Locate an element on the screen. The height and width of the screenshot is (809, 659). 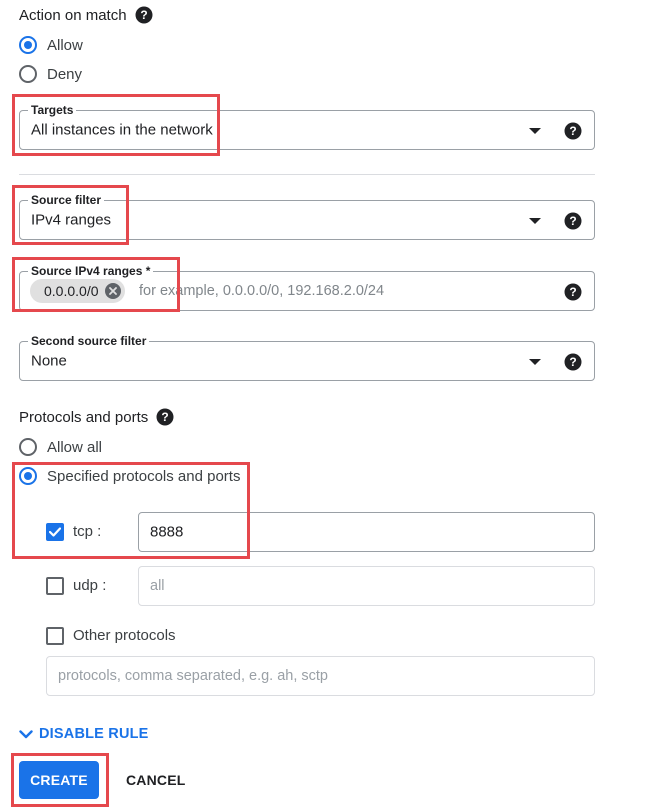
radio-deny: Deny is located at coordinates (50, 74).